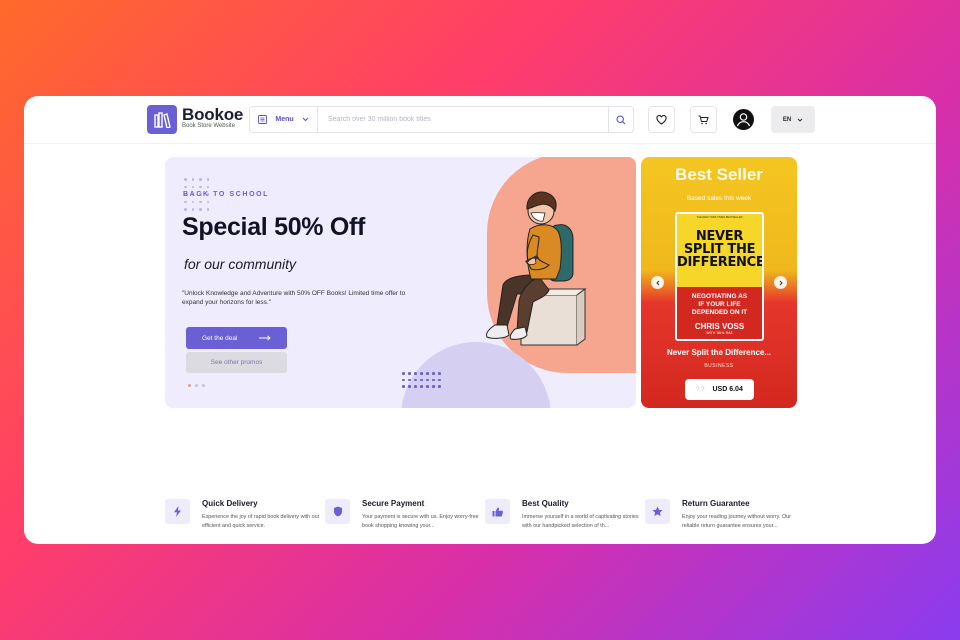 This screenshot has height=640, width=960. What do you see at coordinates (719, 250) in the screenshot?
I see `book-cover-title: NEVER SPLIT THE DIFFERENCE` at bounding box center [719, 250].